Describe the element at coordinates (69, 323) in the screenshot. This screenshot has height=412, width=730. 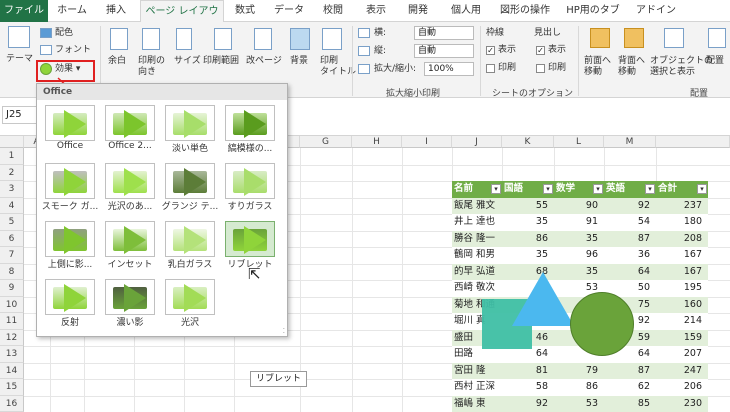
I see `effect-option-label: 反射` at that location.